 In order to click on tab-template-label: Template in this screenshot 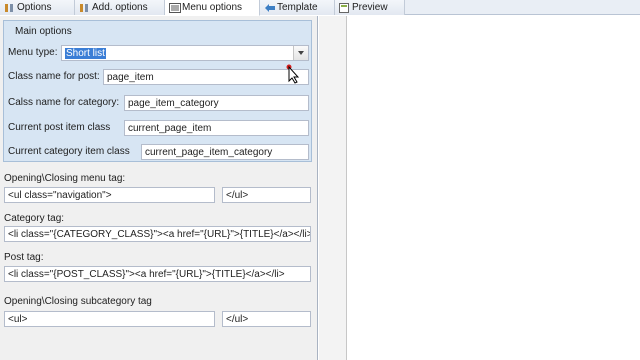, I will do `click(297, 7)`.